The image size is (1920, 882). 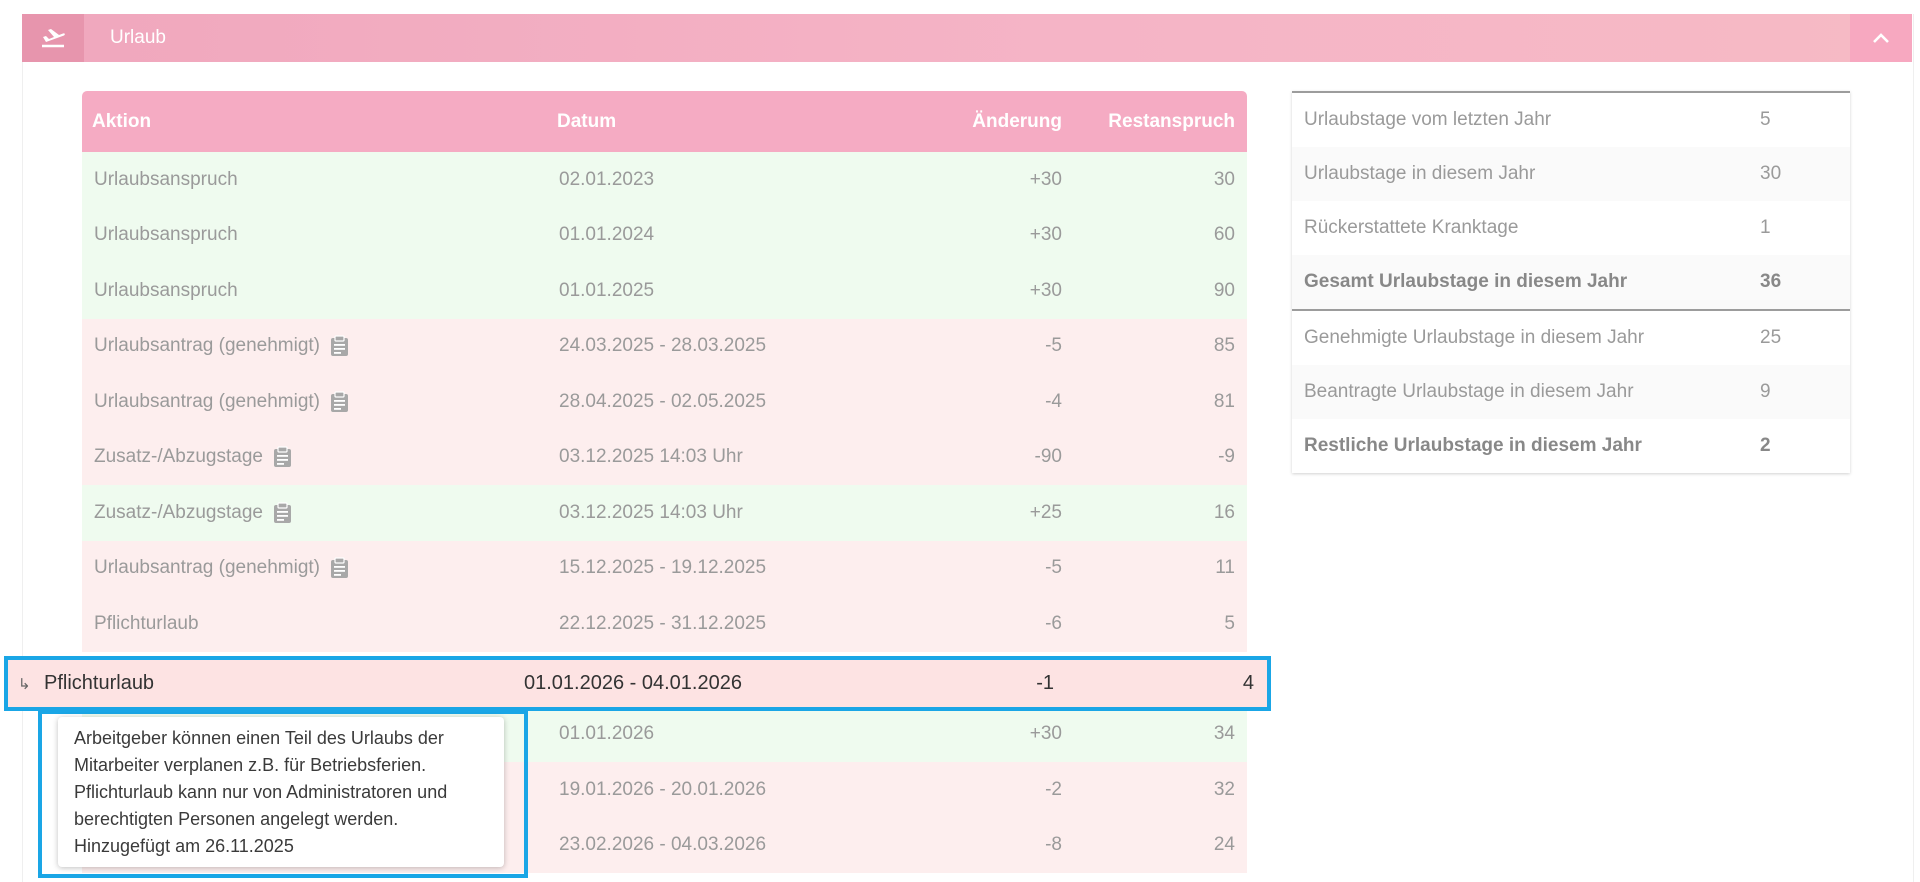 I want to click on cell-restanspruch: 34, so click(x=1224, y=734).